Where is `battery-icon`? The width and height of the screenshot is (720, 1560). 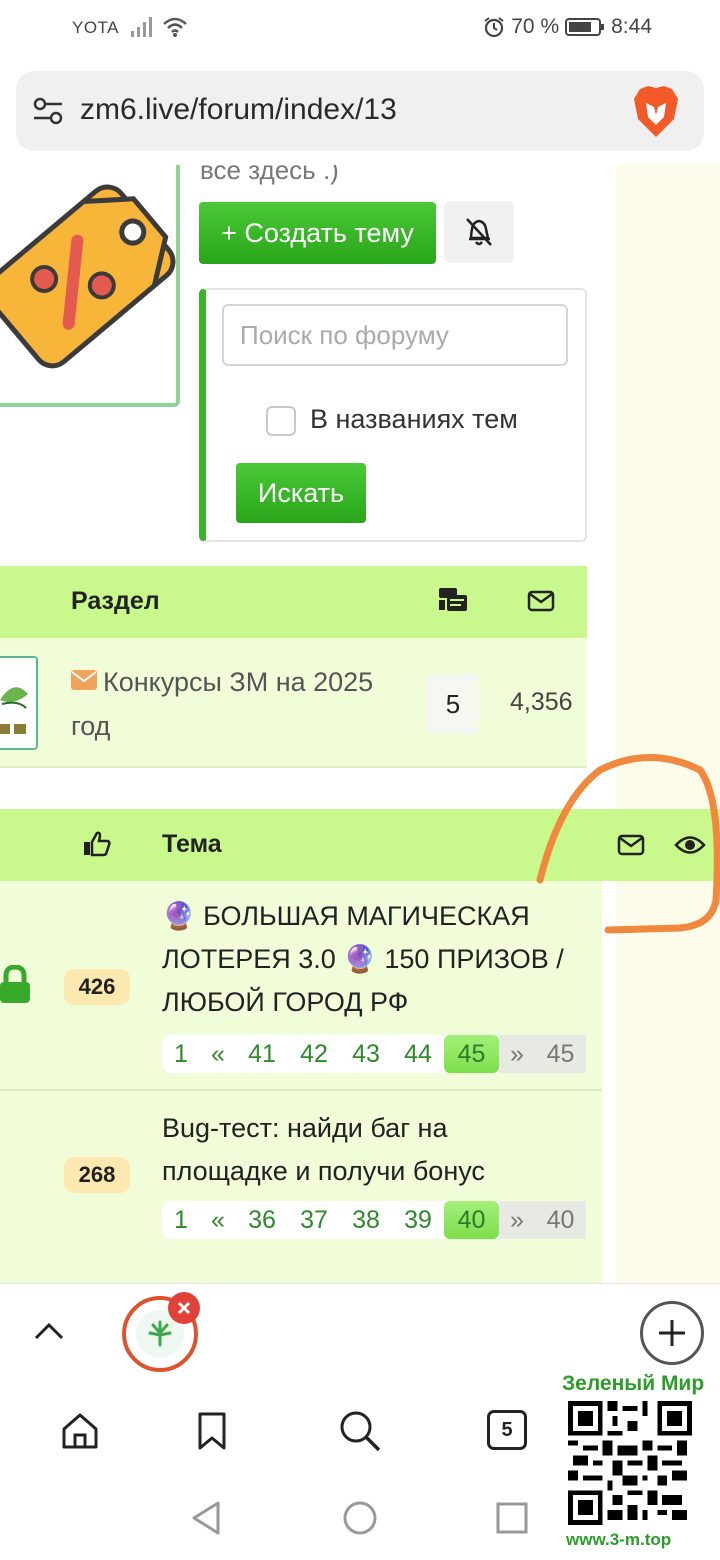
battery-icon is located at coordinates (585, 27).